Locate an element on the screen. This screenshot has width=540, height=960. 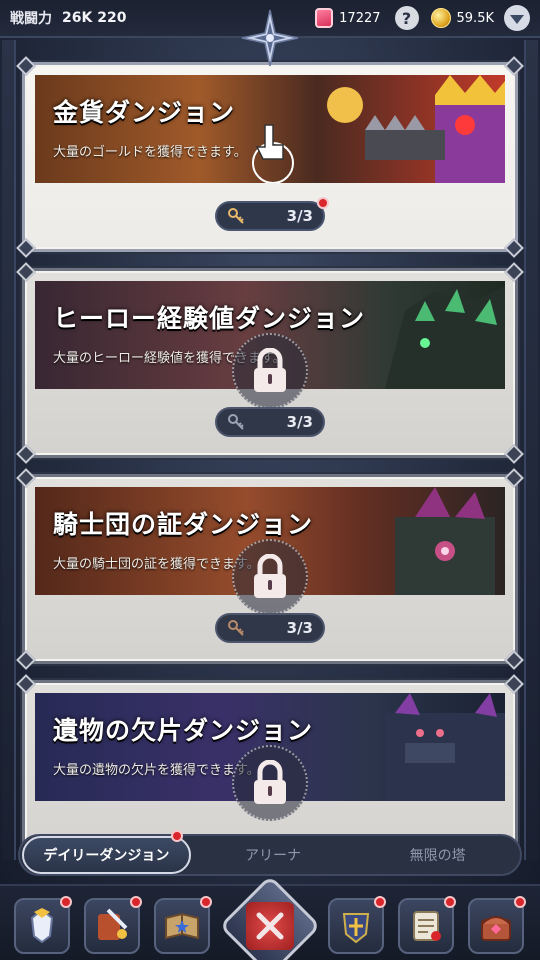
equipment-icon is located at coordinates (113, 924).